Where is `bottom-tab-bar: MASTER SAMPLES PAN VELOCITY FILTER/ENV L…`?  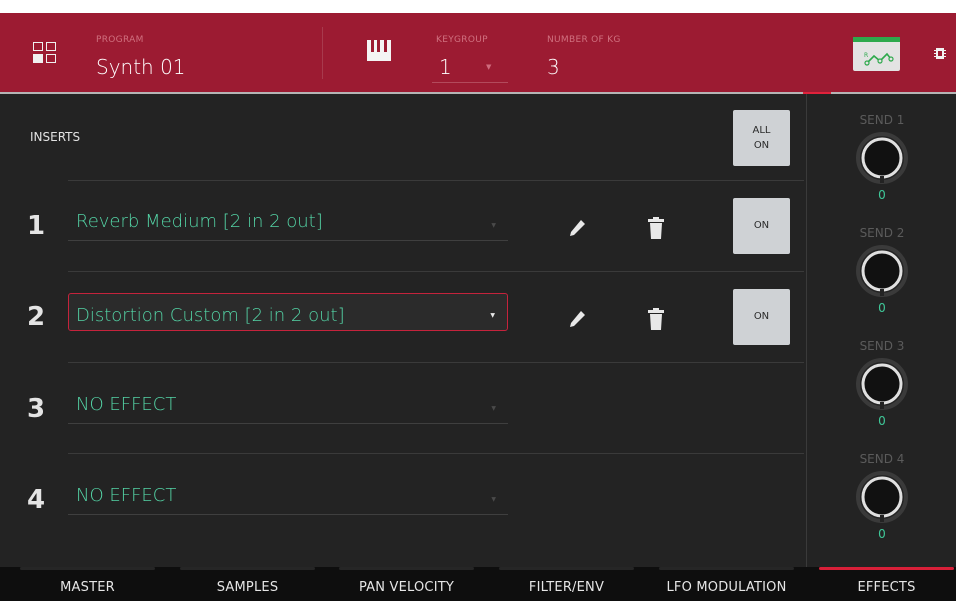
bottom-tab-bar: MASTER SAMPLES PAN VELOCITY FILTER/ENV L… is located at coordinates (478, 584).